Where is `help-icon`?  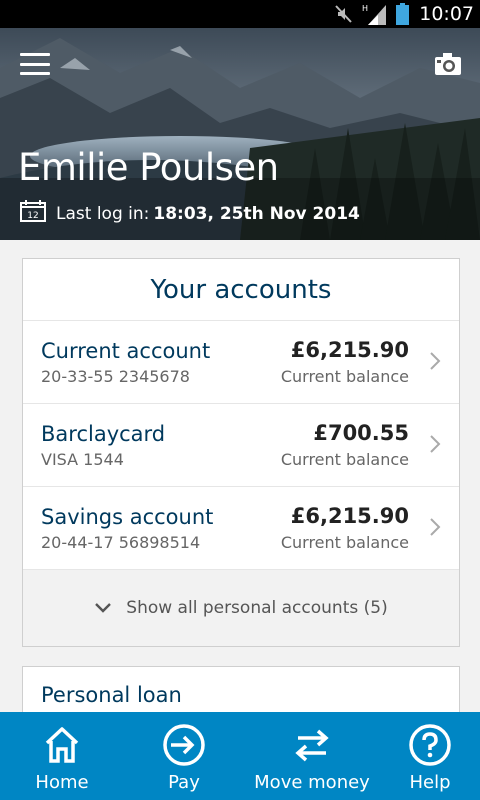 help-icon is located at coordinates (430, 745).